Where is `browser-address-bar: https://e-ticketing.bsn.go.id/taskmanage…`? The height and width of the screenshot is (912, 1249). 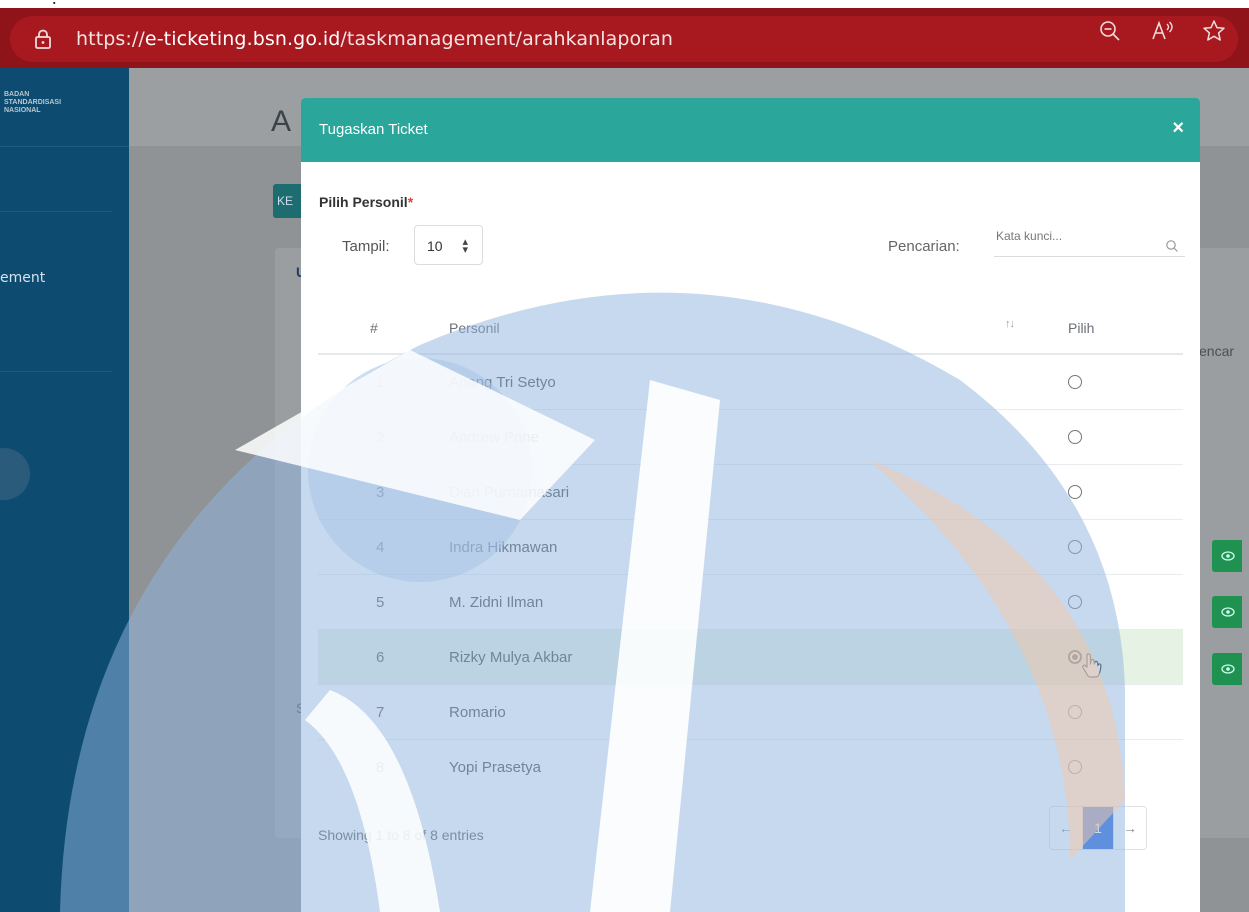 browser-address-bar: https://e-ticketing.bsn.go.id/taskmanage… is located at coordinates (624, 38).